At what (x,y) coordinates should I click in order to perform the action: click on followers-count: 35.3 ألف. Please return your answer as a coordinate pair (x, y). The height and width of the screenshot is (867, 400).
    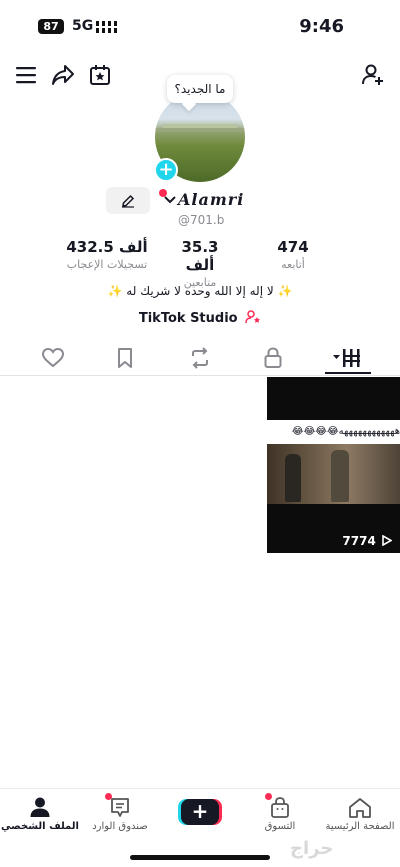
    Looking at the image, I should click on (200, 256).